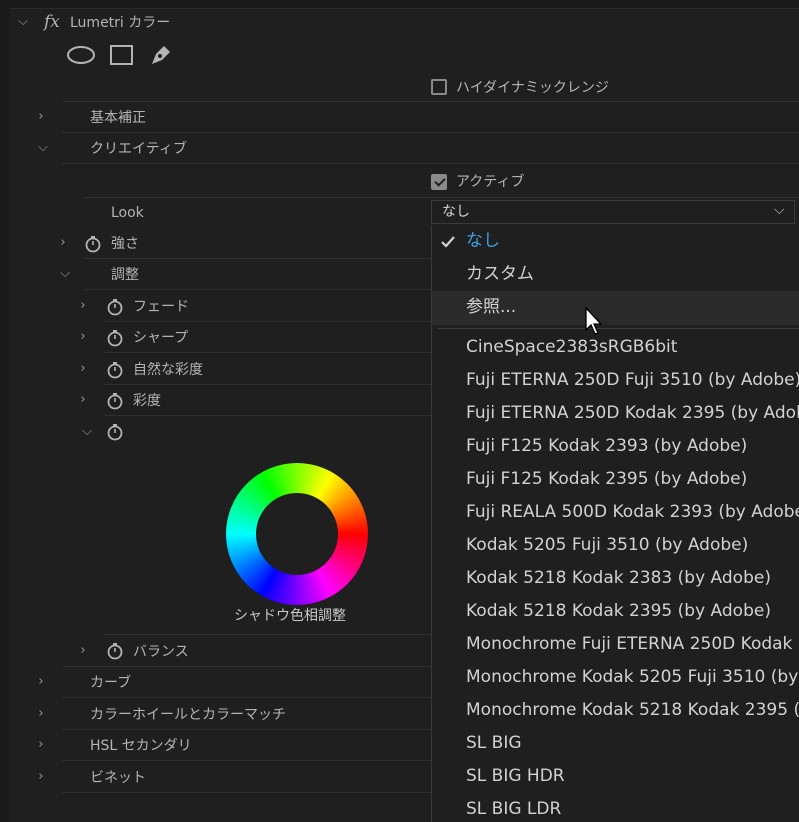 This screenshot has width=799, height=822. I want to click on section-creative: クリエイティブ, so click(138, 149).